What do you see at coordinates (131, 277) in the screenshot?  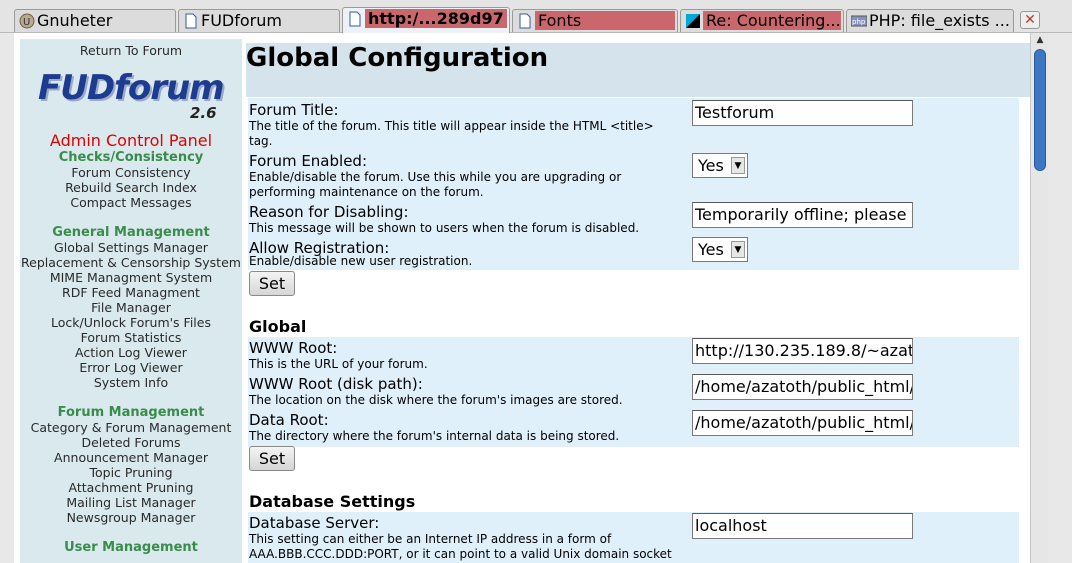 I see `sidebar-link: MIME Managment System` at bounding box center [131, 277].